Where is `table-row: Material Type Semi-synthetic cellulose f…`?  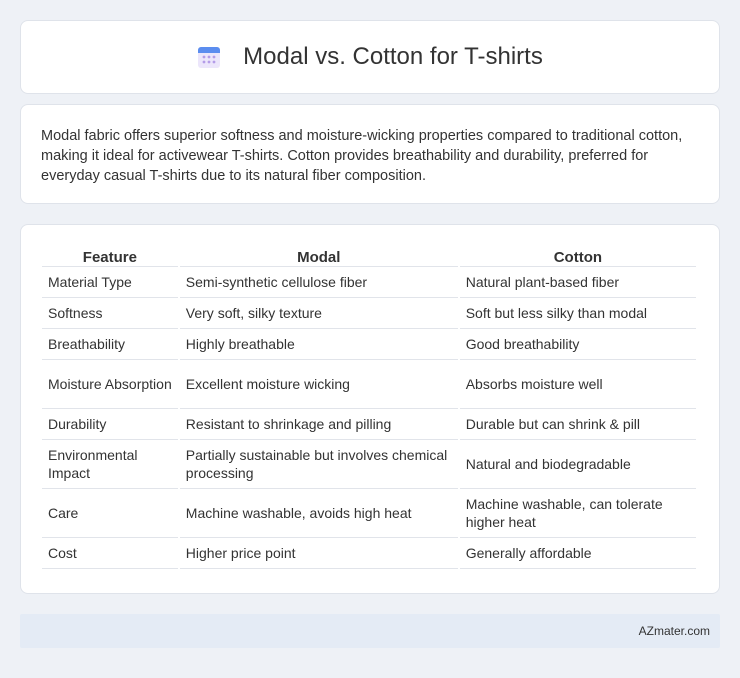
table-row: Material Type Semi-synthetic cellulose f… is located at coordinates (369, 282).